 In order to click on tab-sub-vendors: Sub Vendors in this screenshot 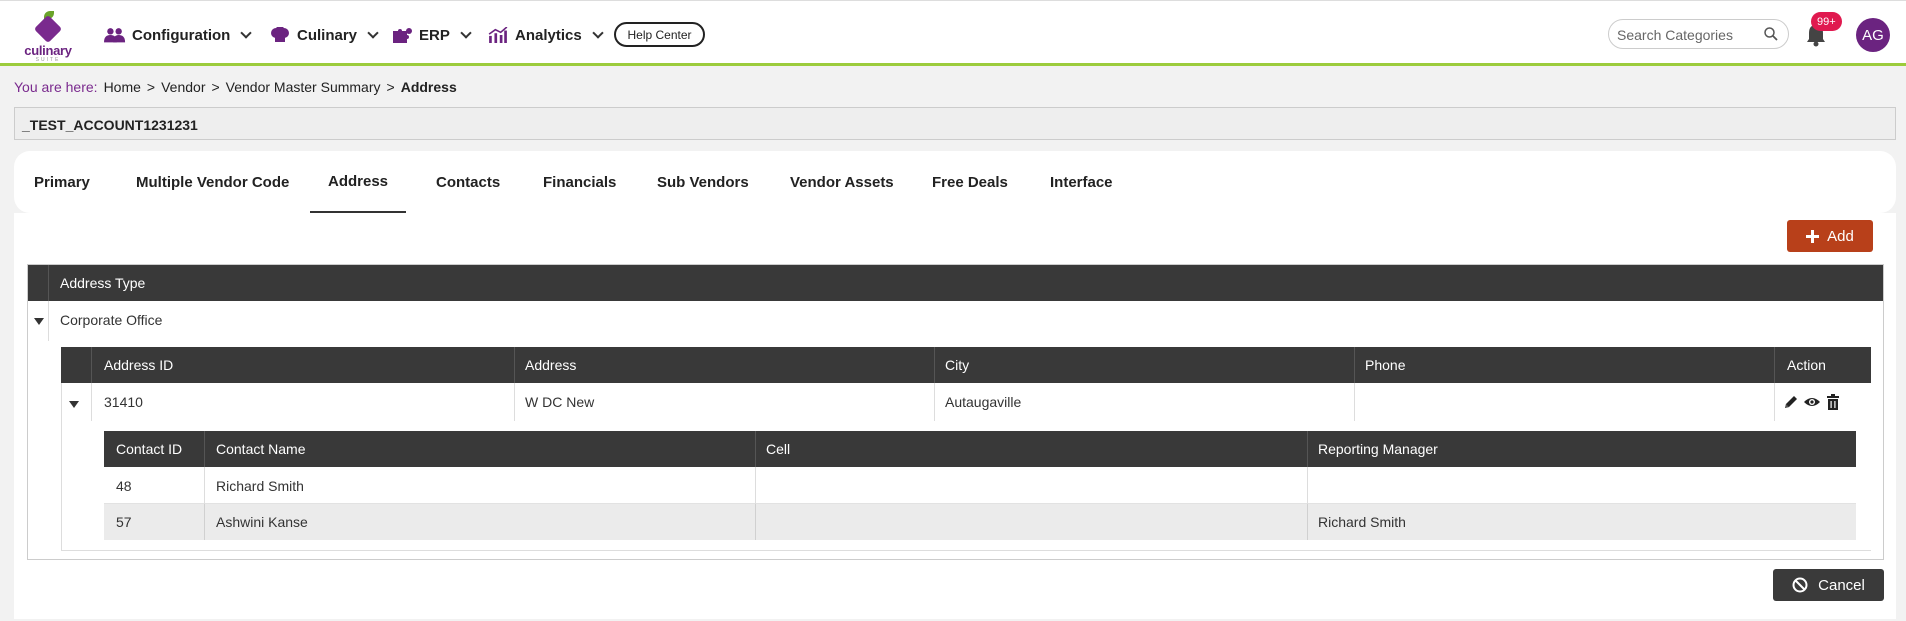, I will do `click(703, 182)`.